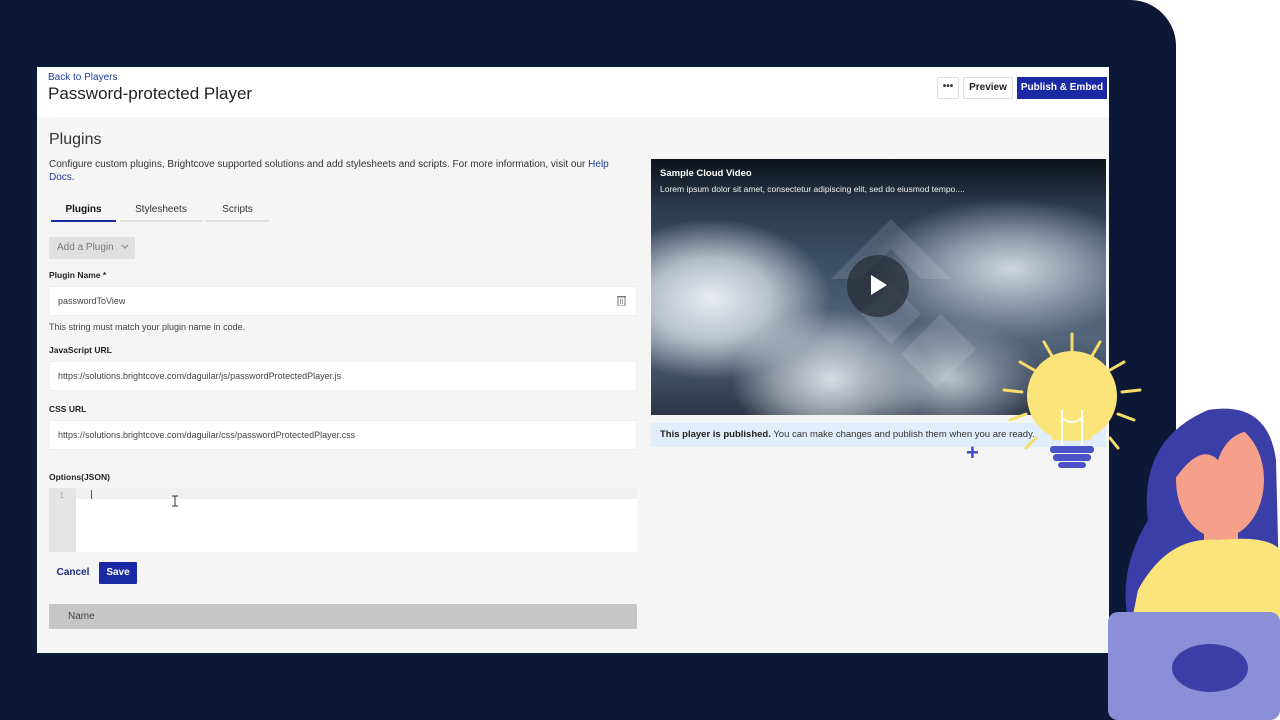  I want to click on page-title: Password-protected Player, so click(150, 93).